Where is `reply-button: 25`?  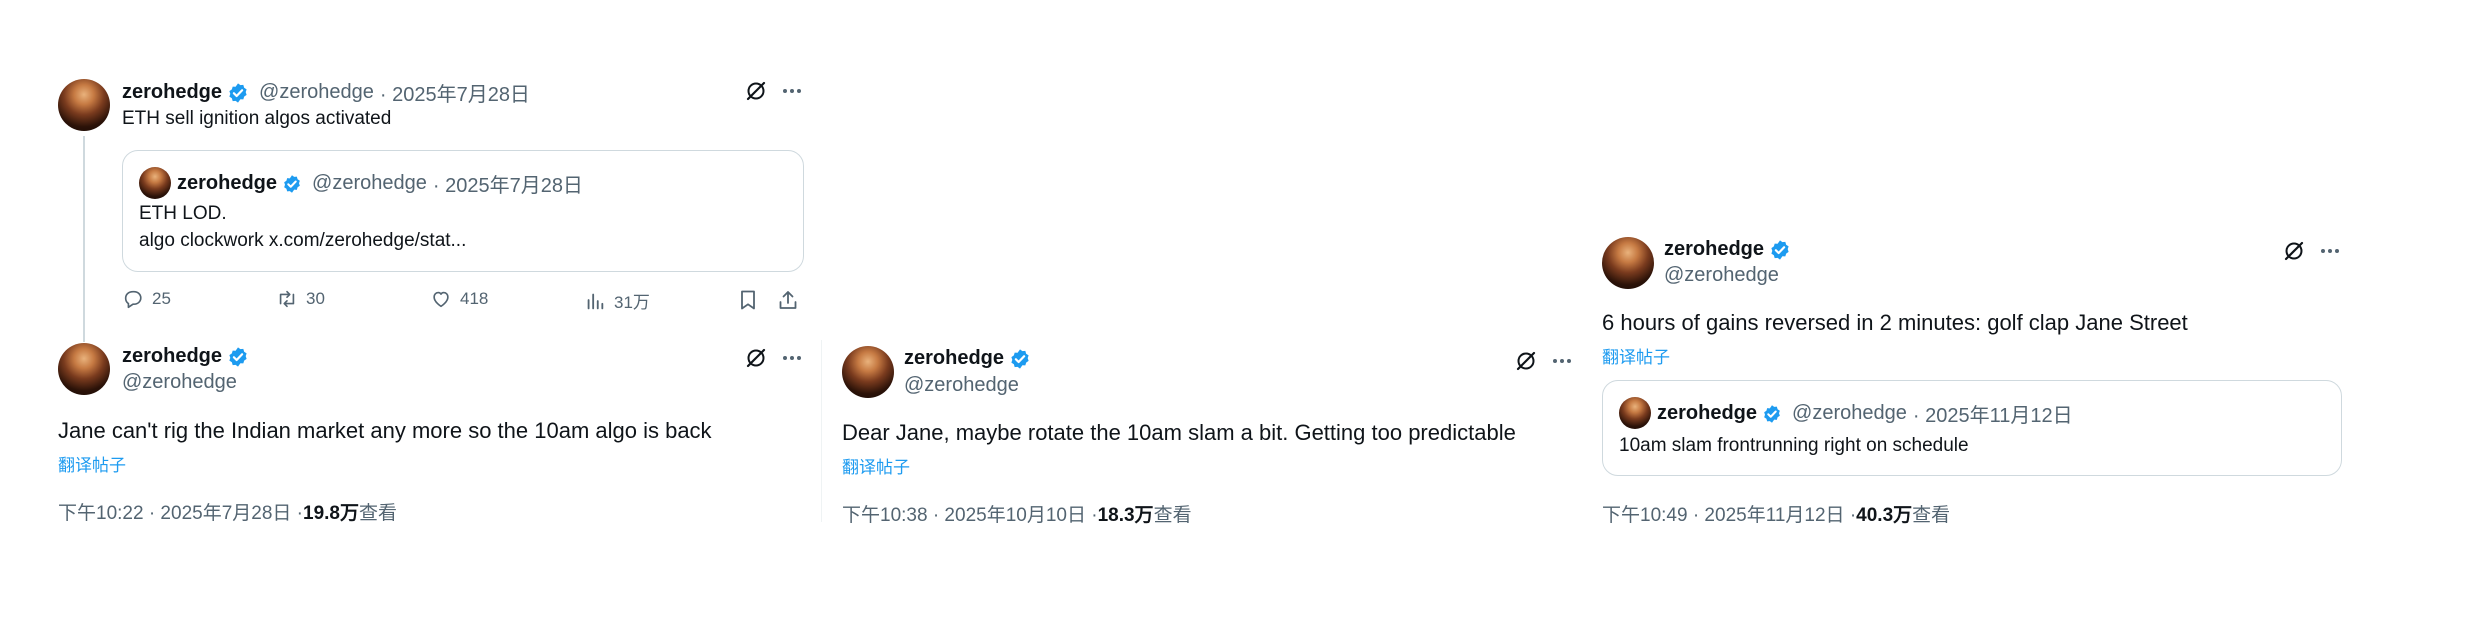
reply-button: 25 is located at coordinates (146, 299).